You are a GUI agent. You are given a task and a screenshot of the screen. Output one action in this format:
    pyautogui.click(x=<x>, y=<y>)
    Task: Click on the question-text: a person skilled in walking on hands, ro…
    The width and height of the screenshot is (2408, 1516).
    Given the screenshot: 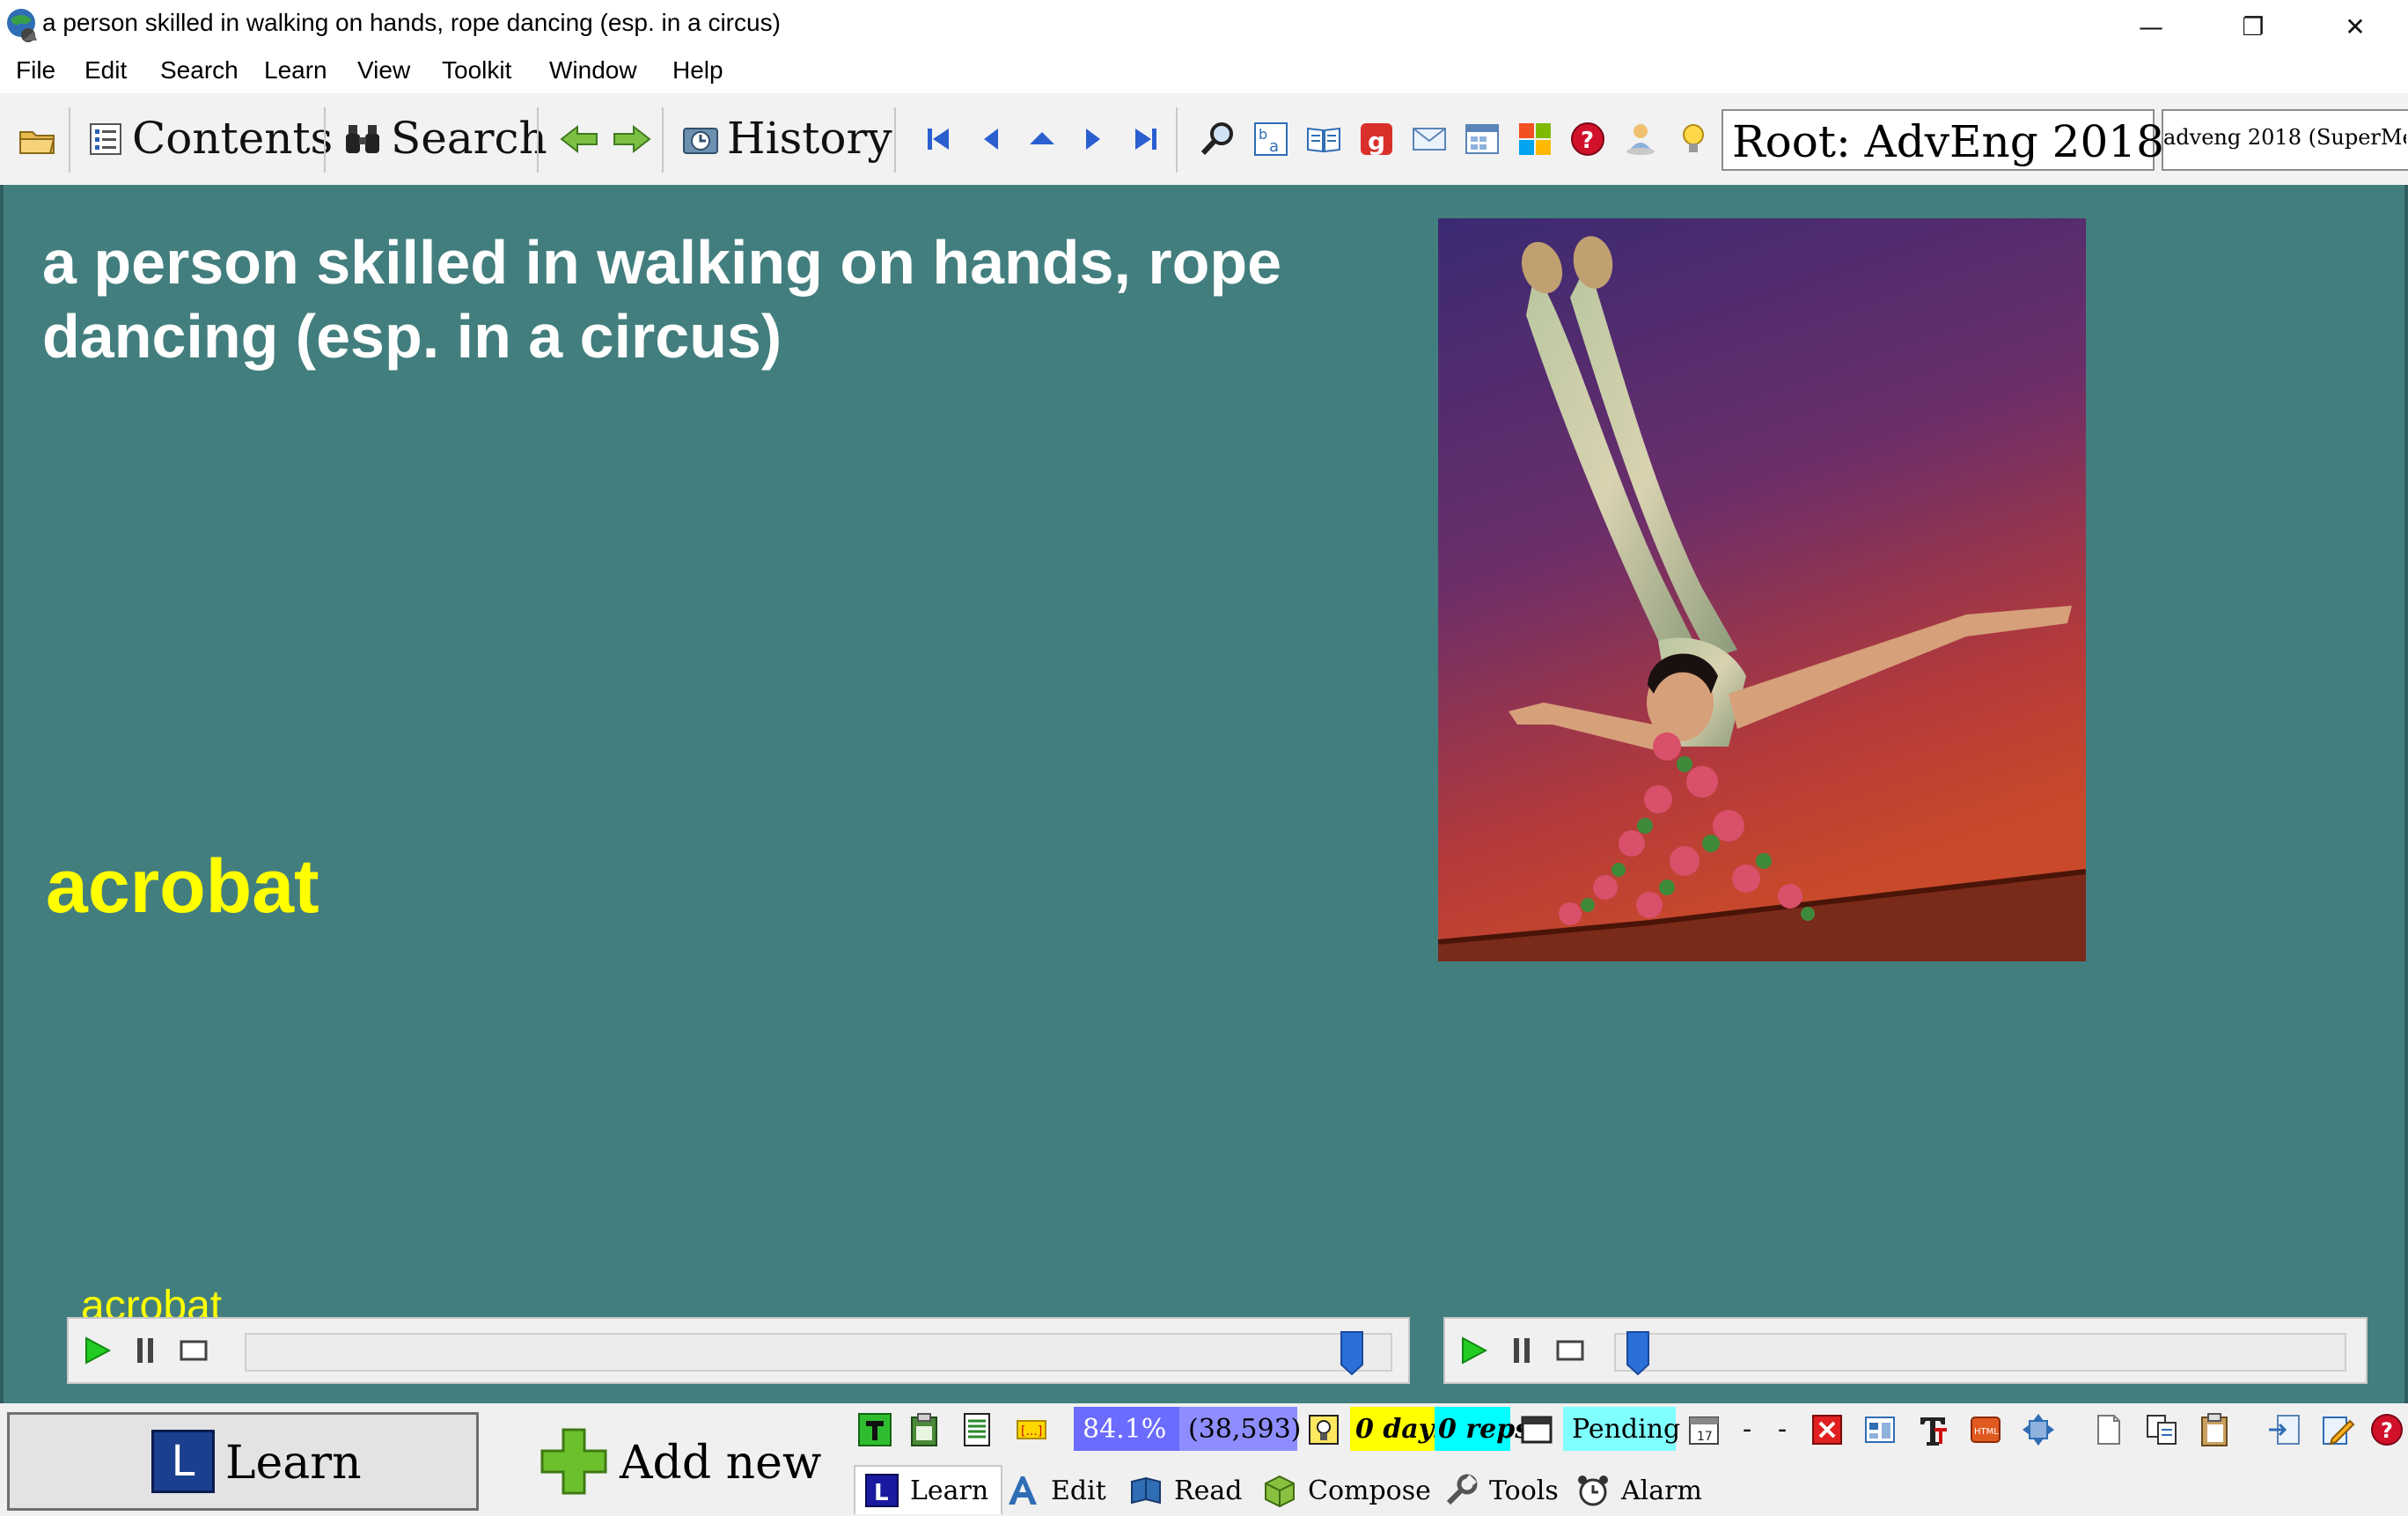 What is the action you would take?
    pyautogui.click(x=728, y=299)
    